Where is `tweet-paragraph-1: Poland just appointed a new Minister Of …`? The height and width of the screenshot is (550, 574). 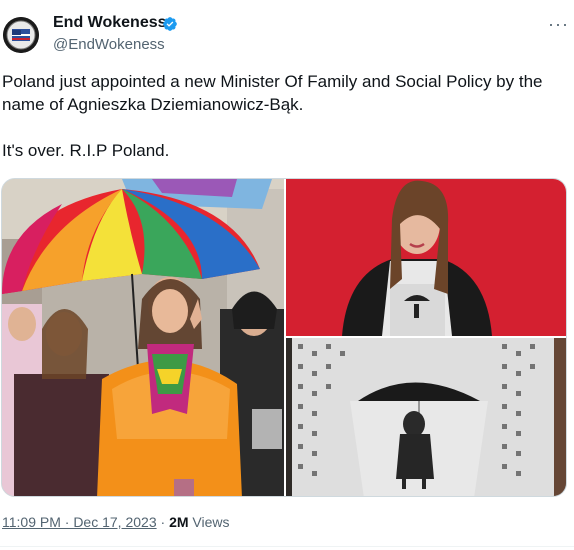
tweet-paragraph-1: Poland just appointed a new Minister Of … is located at coordinates (272, 93).